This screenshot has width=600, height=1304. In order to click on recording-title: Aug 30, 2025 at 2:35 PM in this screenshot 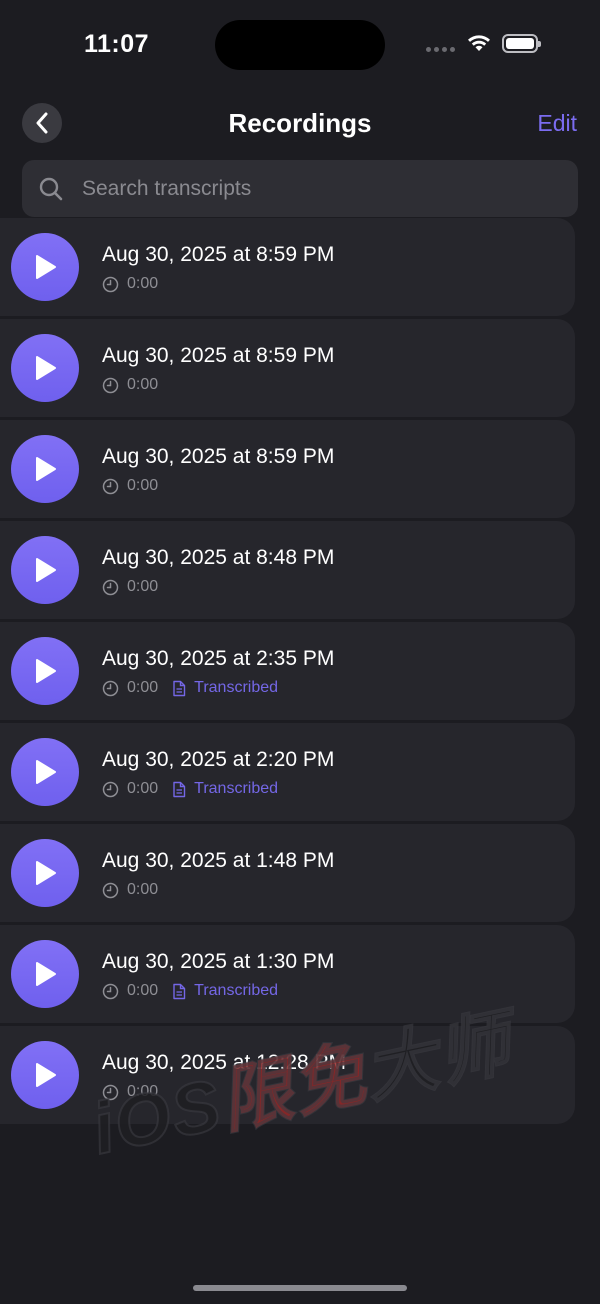, I will do `click(218, 658)`.